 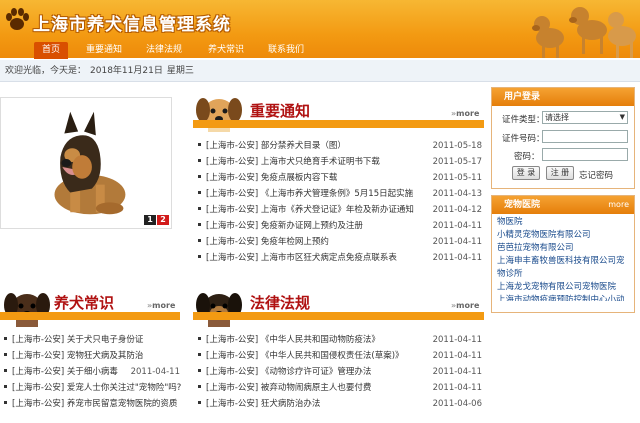 I want to click on notice-item: [上海市-公安] 上海市《养犬登记证》年检及新办证通知 2011-04-12, so click(x=340, y=210).